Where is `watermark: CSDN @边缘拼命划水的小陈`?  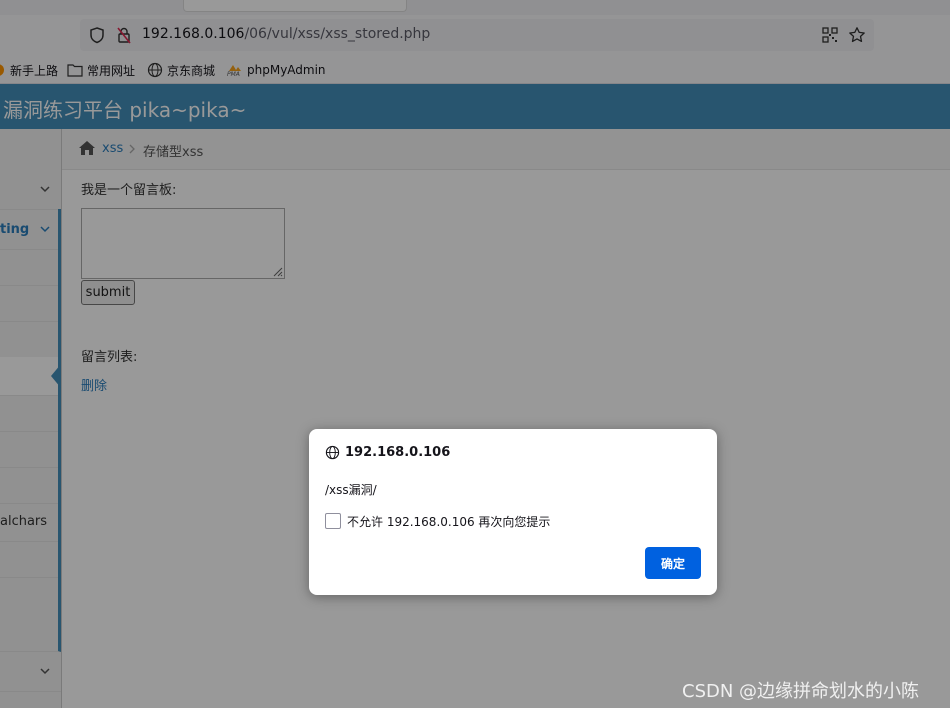
watermark: CSDN @边缘拼命划水的小陈 is located at coordinates (801, 691).